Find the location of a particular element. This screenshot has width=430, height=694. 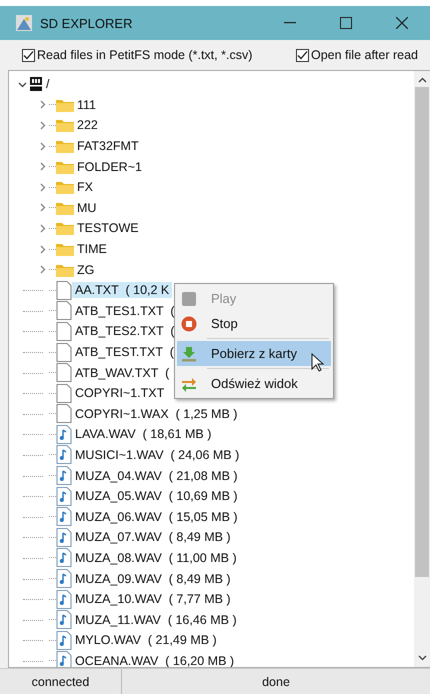

sd-card-icon is located at coordinates (36, 84).